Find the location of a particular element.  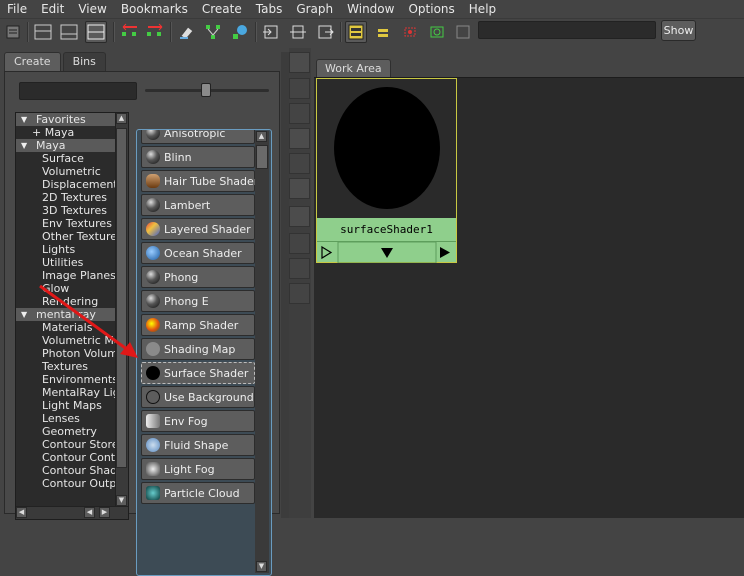

tree-group: ▼ Maya is located at coordinates (72, 145).